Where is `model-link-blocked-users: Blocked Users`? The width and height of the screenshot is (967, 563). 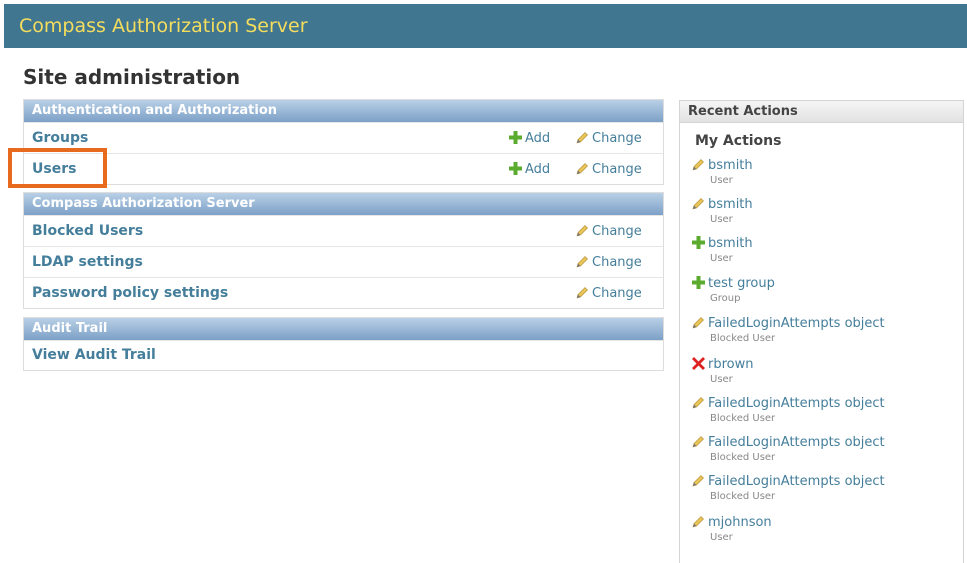 model-link-blocked-users: Blocked Users is located at coordinates (87, 231).